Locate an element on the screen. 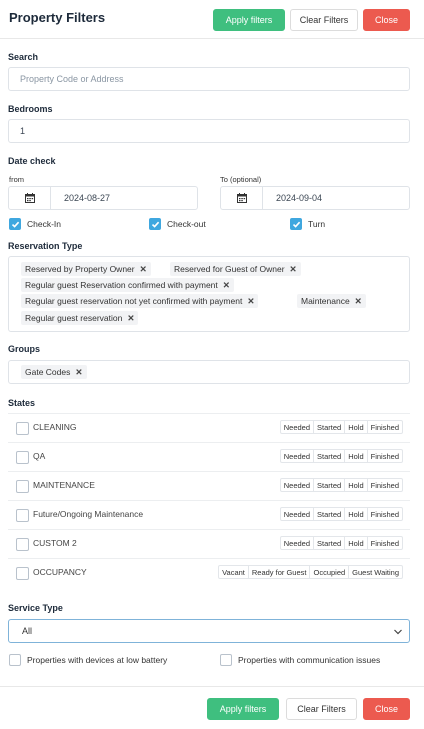 The image size is (424, 729). tag-label: Maintenance is located at coordinates (325, 301).